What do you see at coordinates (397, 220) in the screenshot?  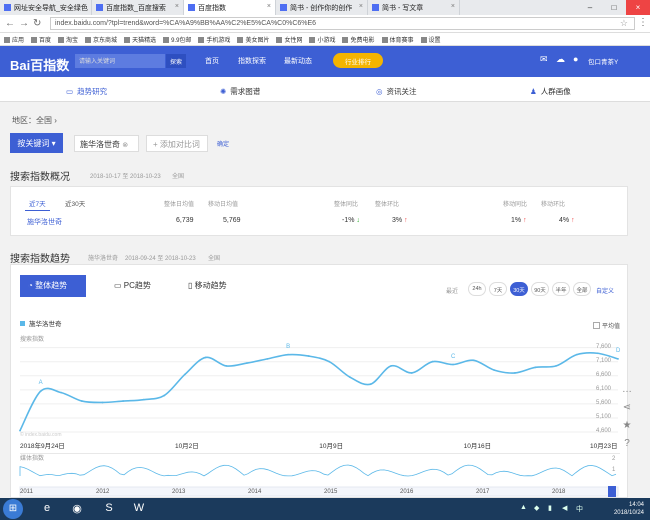 I see `overall-mom-text: 3%` at bounding box center [397, 220].